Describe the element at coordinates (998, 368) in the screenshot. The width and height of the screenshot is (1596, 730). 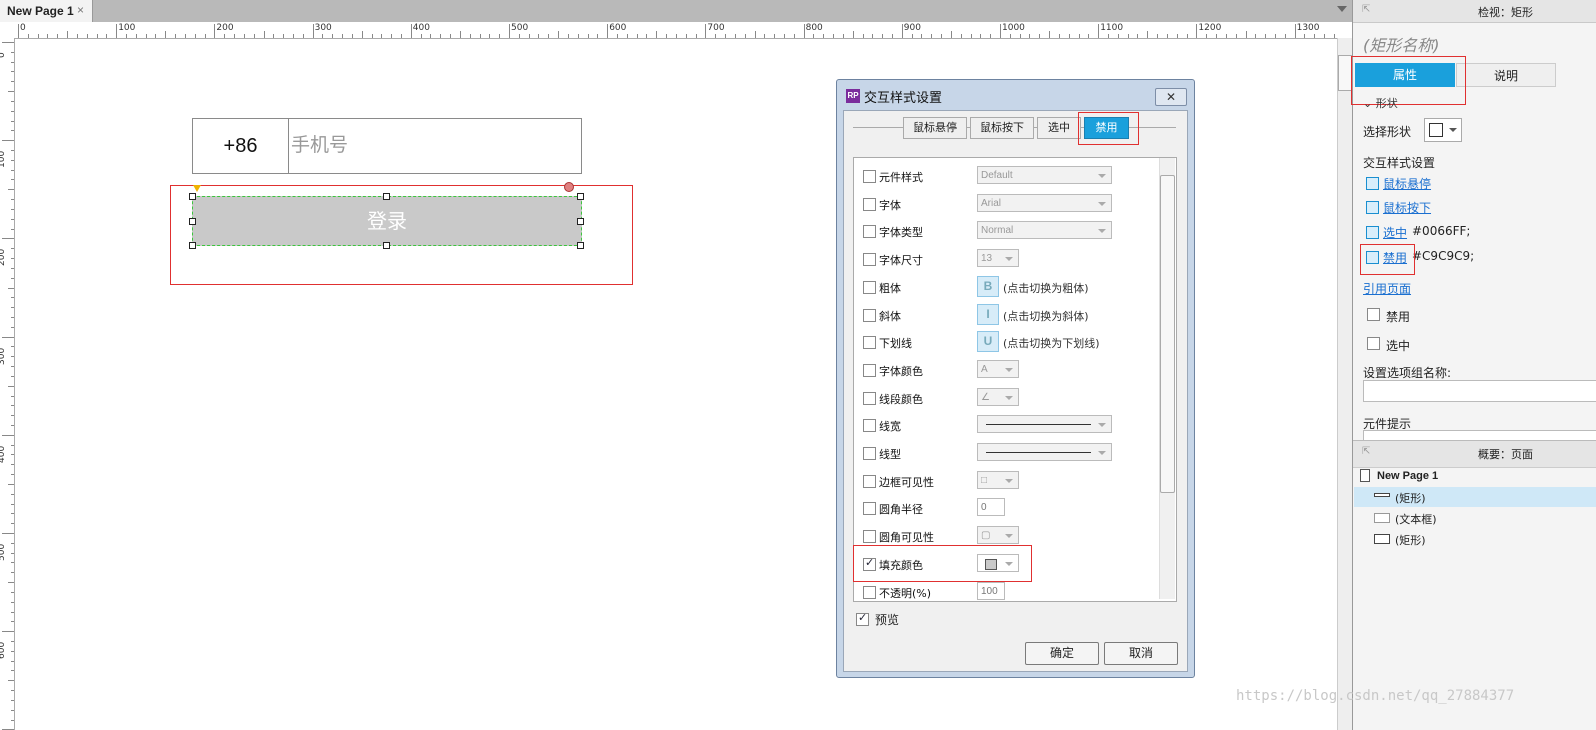
I see `style-dropdown: A` at that location.